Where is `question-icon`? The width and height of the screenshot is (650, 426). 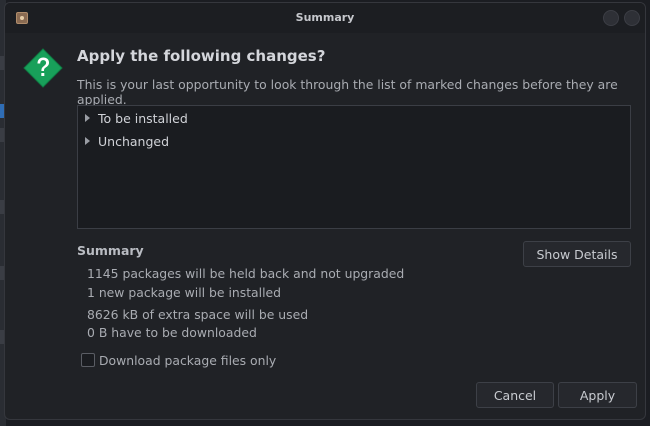
question-icon is located at coordinates (43, 68).